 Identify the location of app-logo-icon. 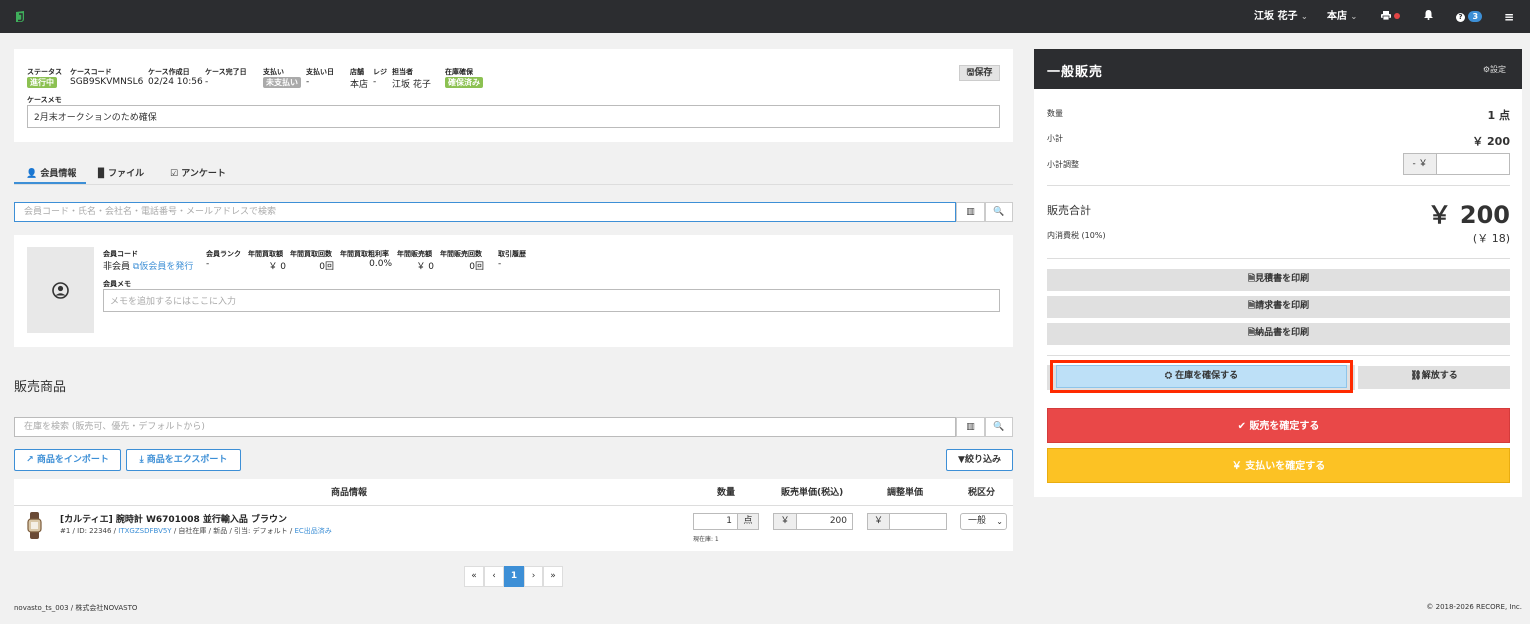
(20, 16).